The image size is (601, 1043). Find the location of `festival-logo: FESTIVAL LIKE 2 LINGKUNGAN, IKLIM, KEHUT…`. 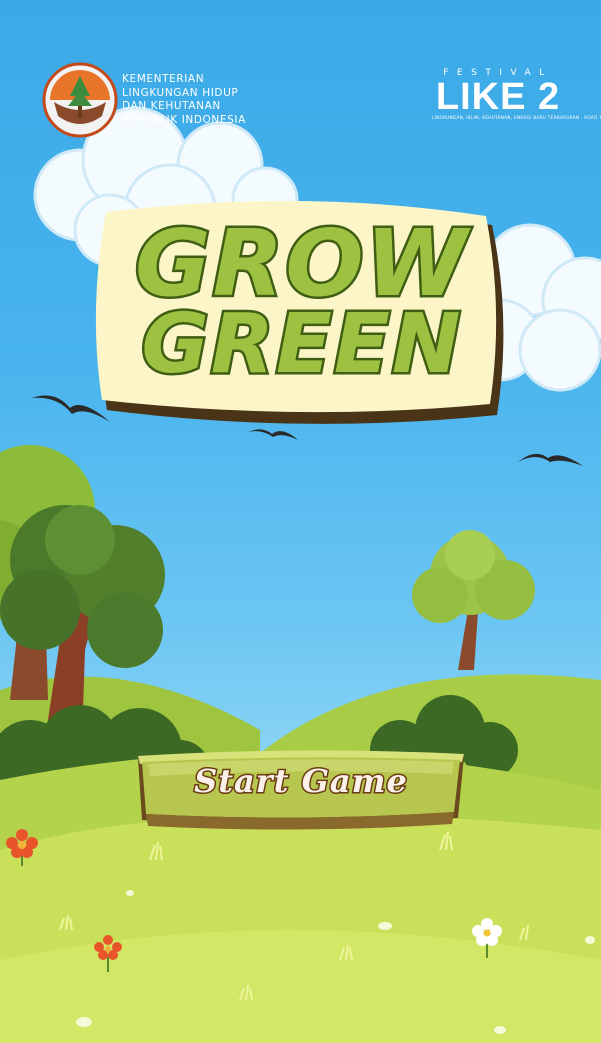

festival-logo: FESTIVAL LIKE 2 LINGKUNGAN, IKLIM, KEHUT… is located at coordinates (516, 94).